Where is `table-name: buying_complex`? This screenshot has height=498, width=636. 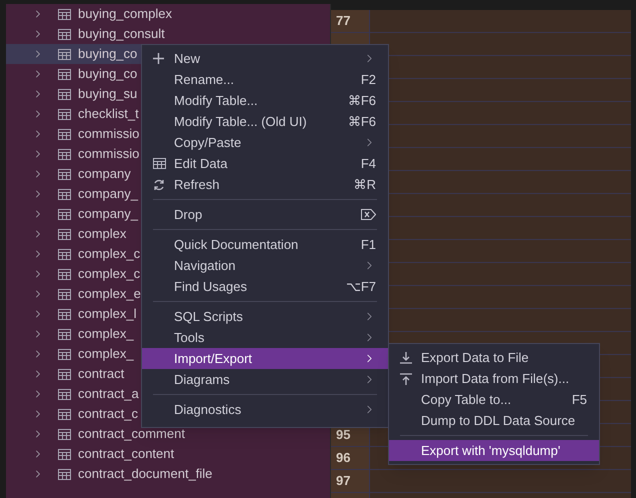
table-name: buying_complex is located at coordinates (125, 14).